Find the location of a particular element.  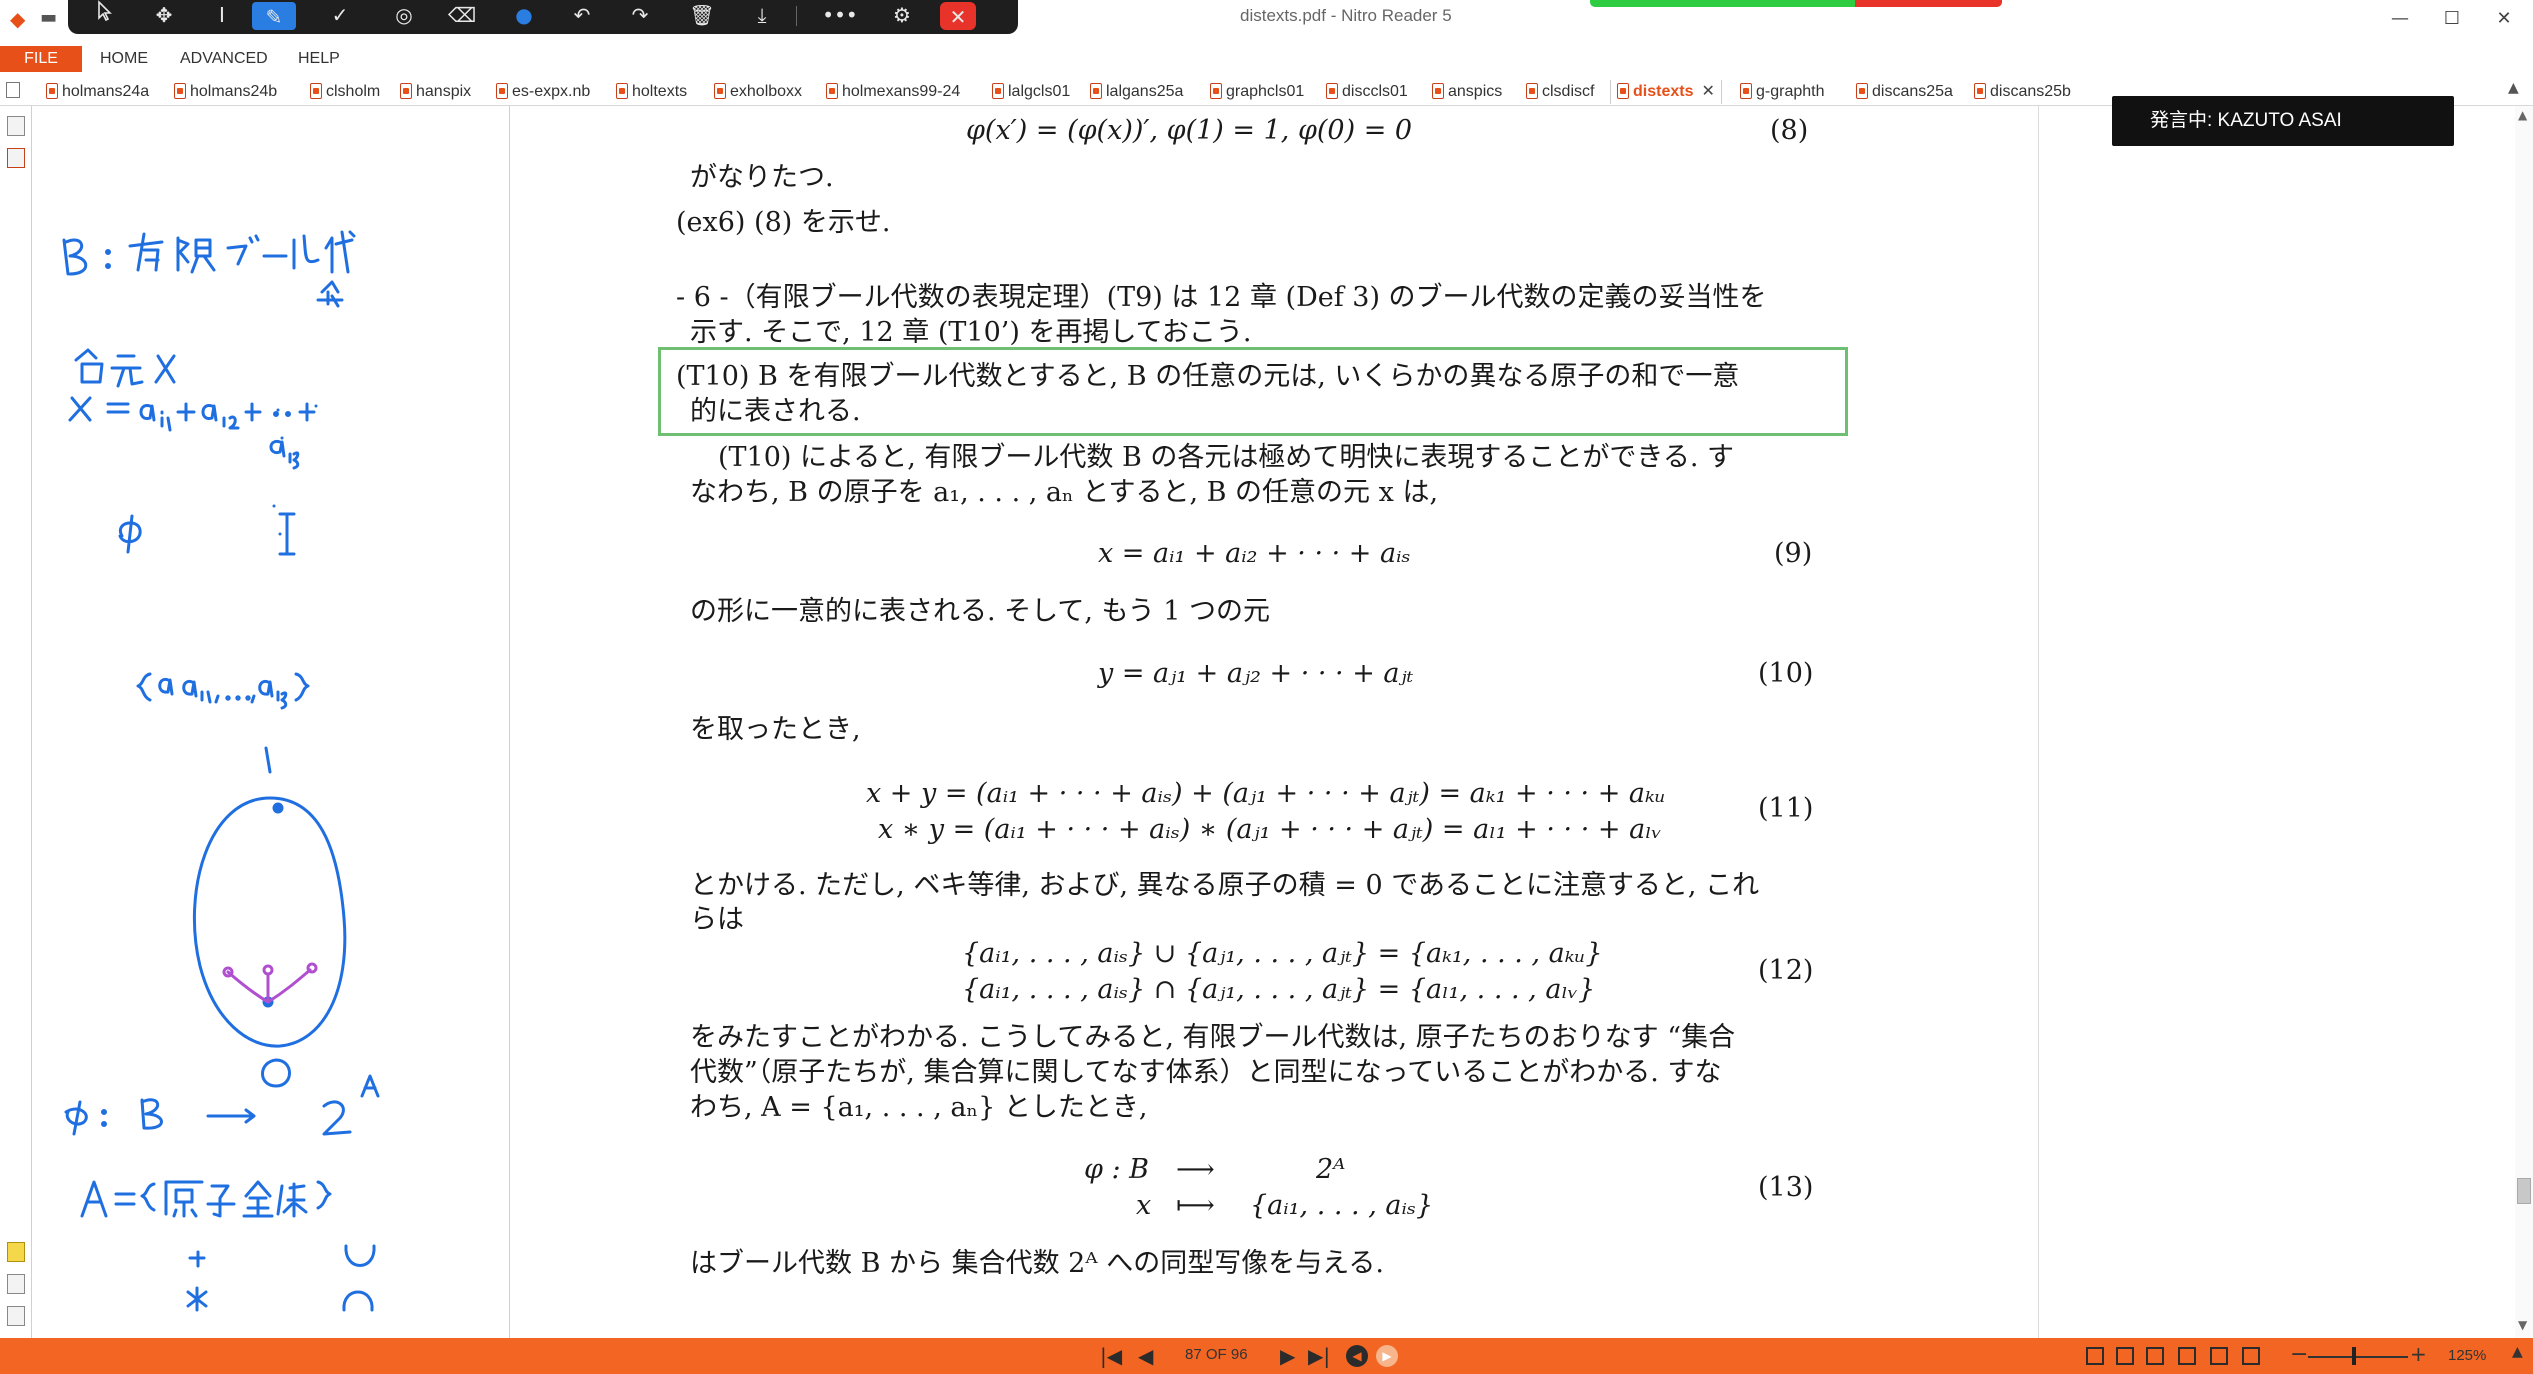

zoom-out-button: − is located at coordinates (2299, 1354).